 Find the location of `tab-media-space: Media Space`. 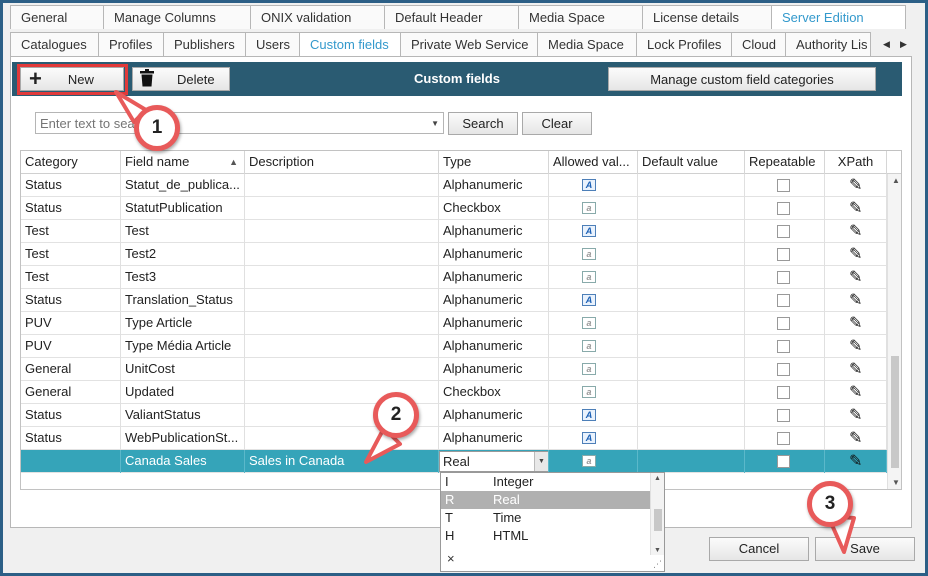

tab-media-space: Media Space is located at coordinates (587, 44).